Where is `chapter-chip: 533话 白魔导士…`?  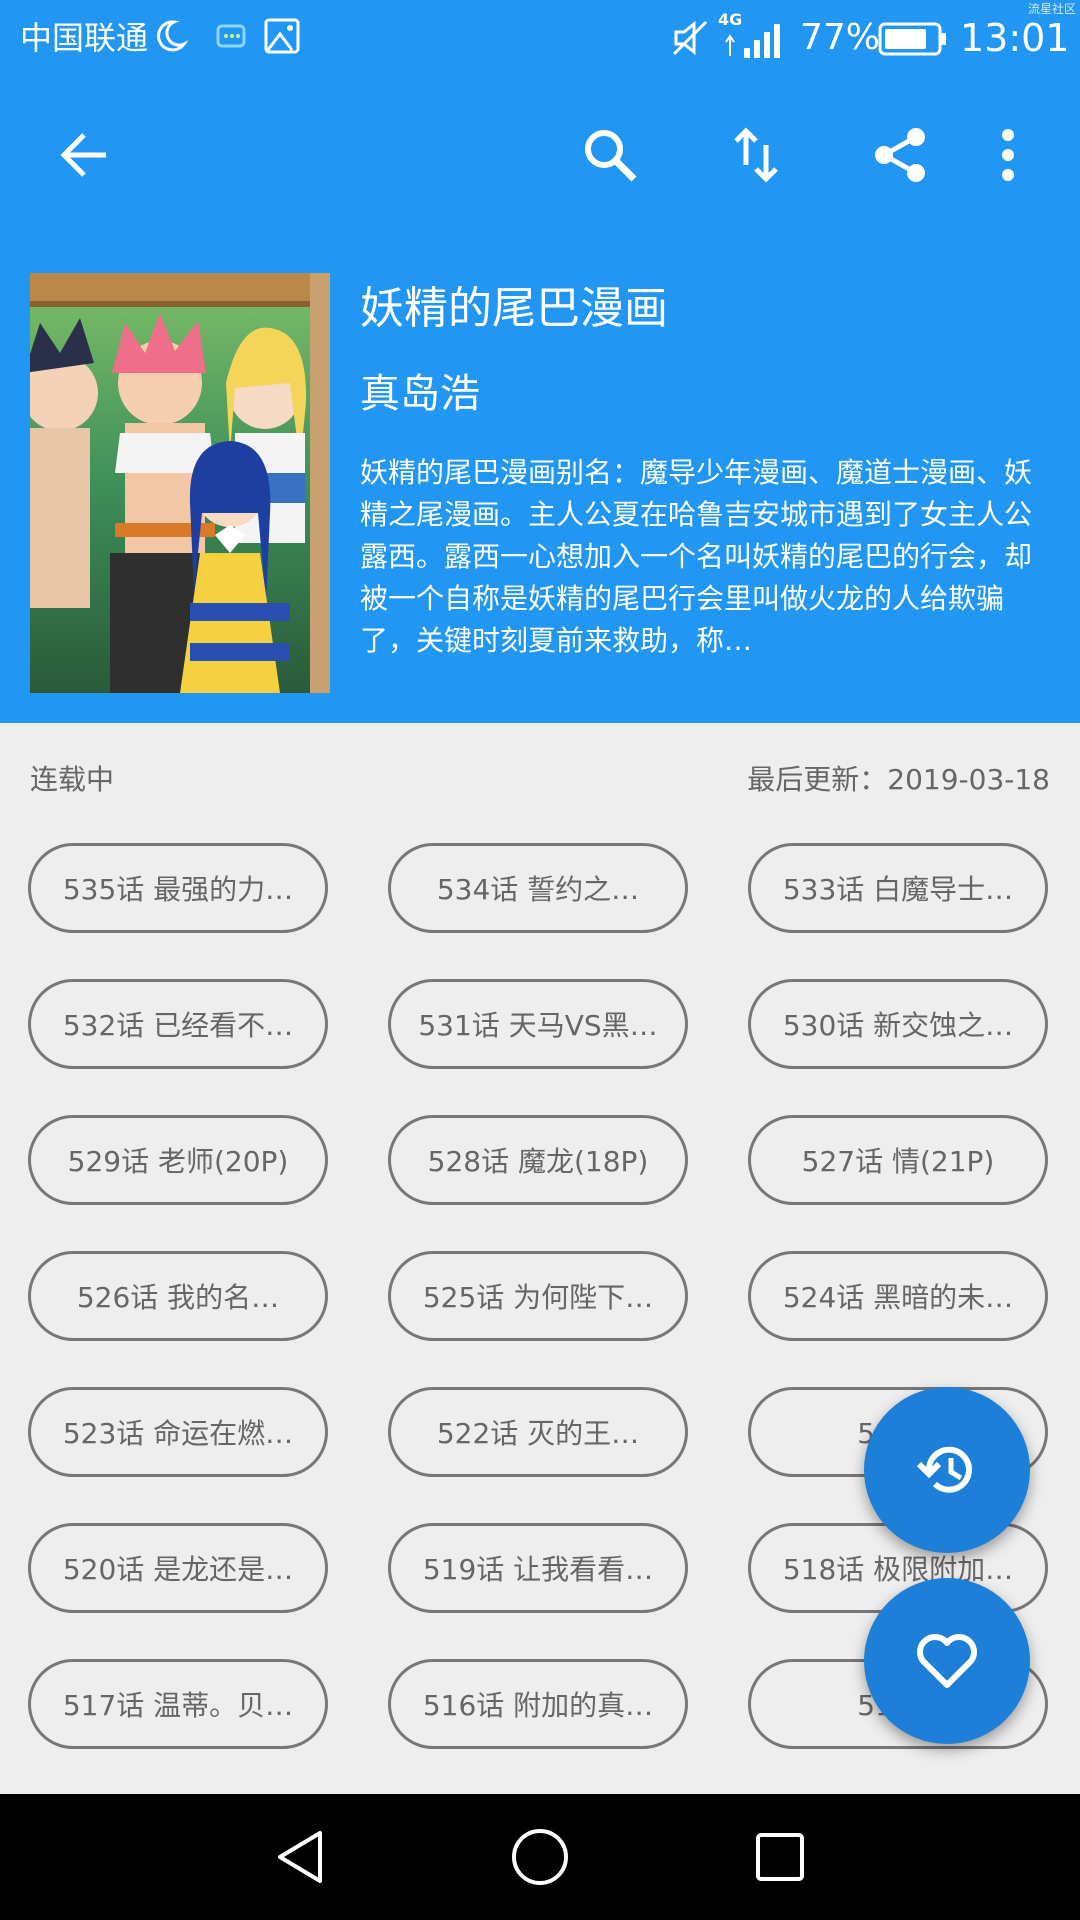
chapter-chip: 533话 白魔导士… is located at coordinates (898, 888).